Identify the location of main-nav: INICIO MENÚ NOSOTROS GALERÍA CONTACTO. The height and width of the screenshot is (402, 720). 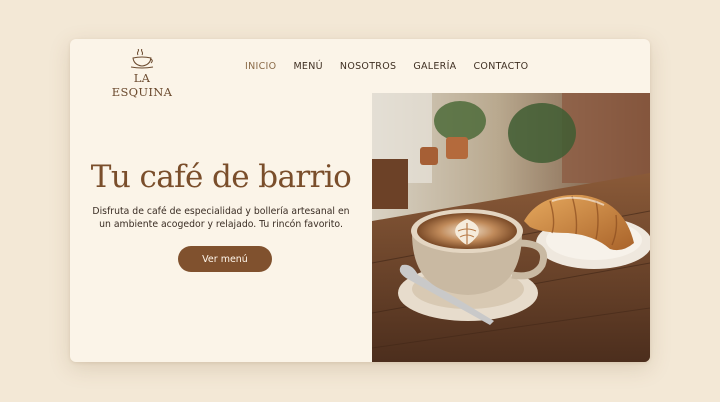
(395, 66).